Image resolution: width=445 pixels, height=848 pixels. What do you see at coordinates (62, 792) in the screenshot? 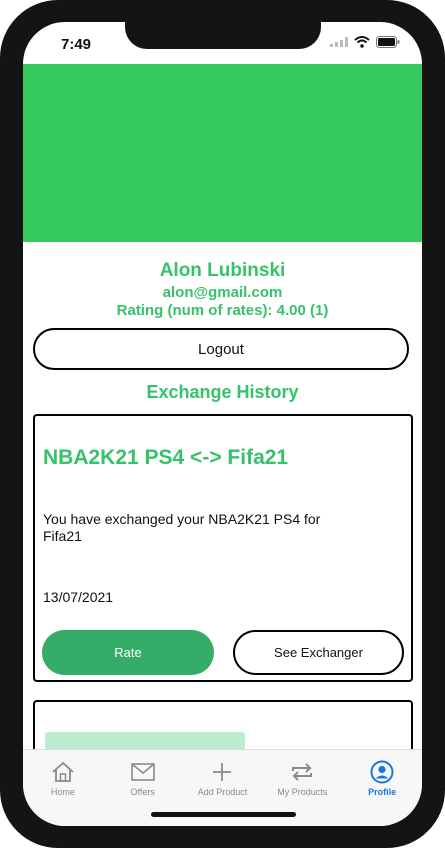
I see `tab-home-label: Home` at bounding box center [62, 792].